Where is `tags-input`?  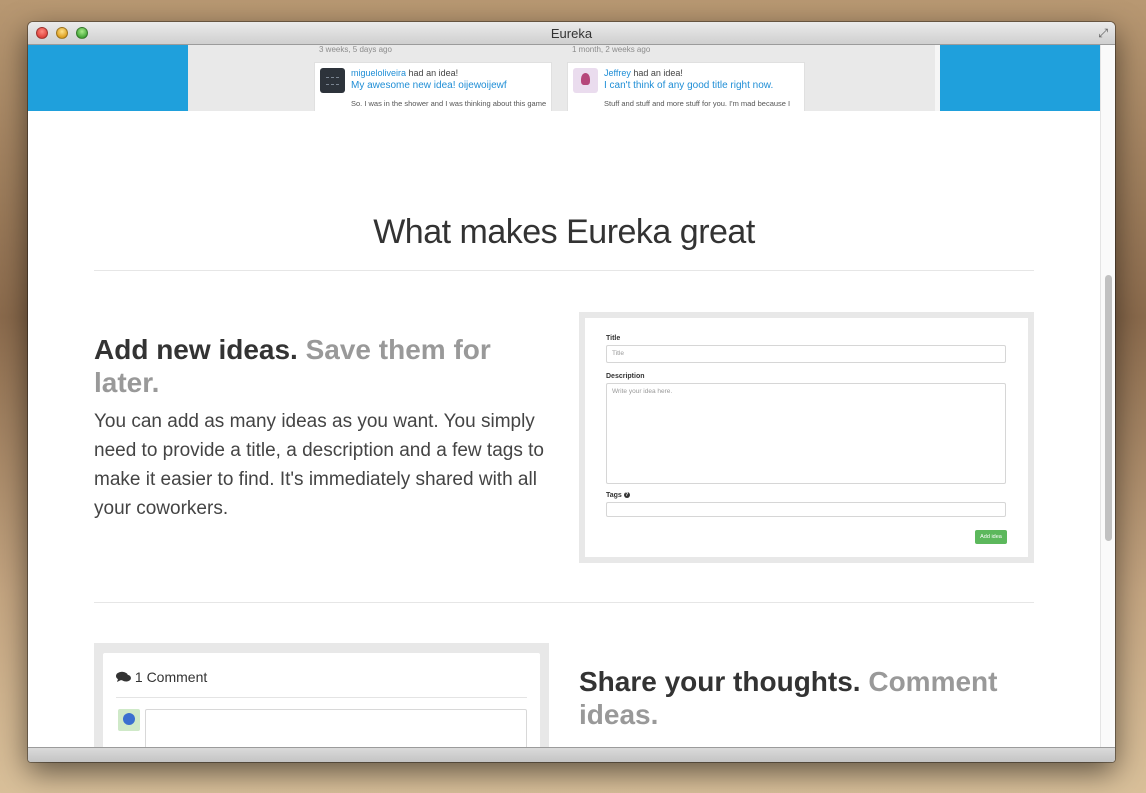
tags-input is located at coordinates (806, 509).